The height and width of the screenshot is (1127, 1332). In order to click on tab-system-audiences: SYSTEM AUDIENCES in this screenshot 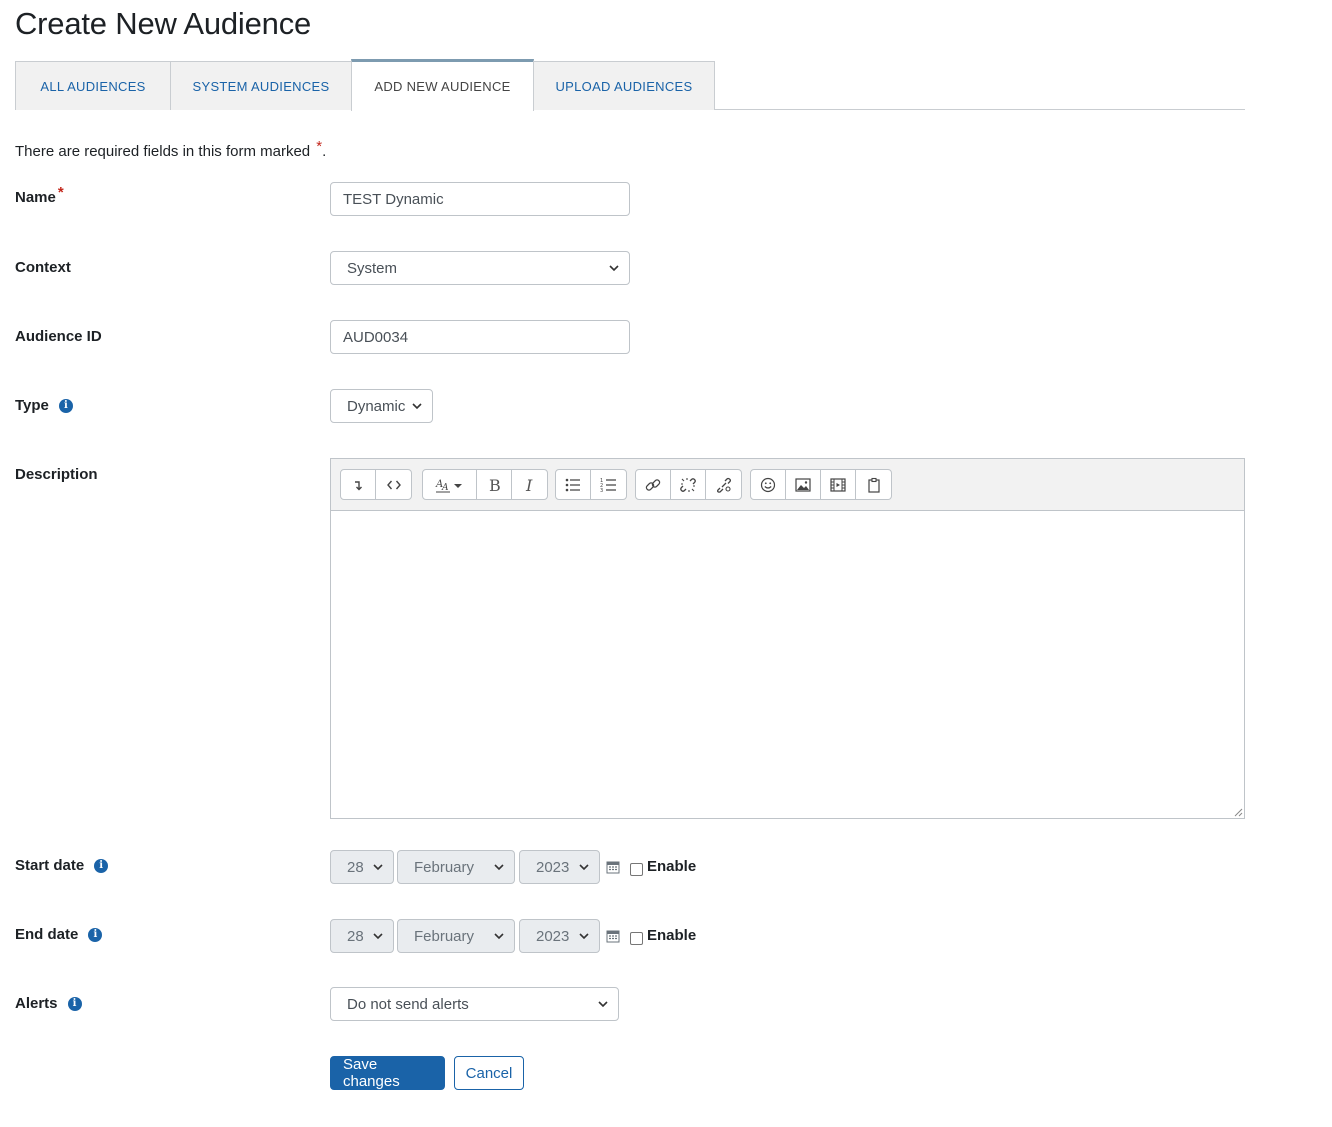, I will do `click(261, 85)`.